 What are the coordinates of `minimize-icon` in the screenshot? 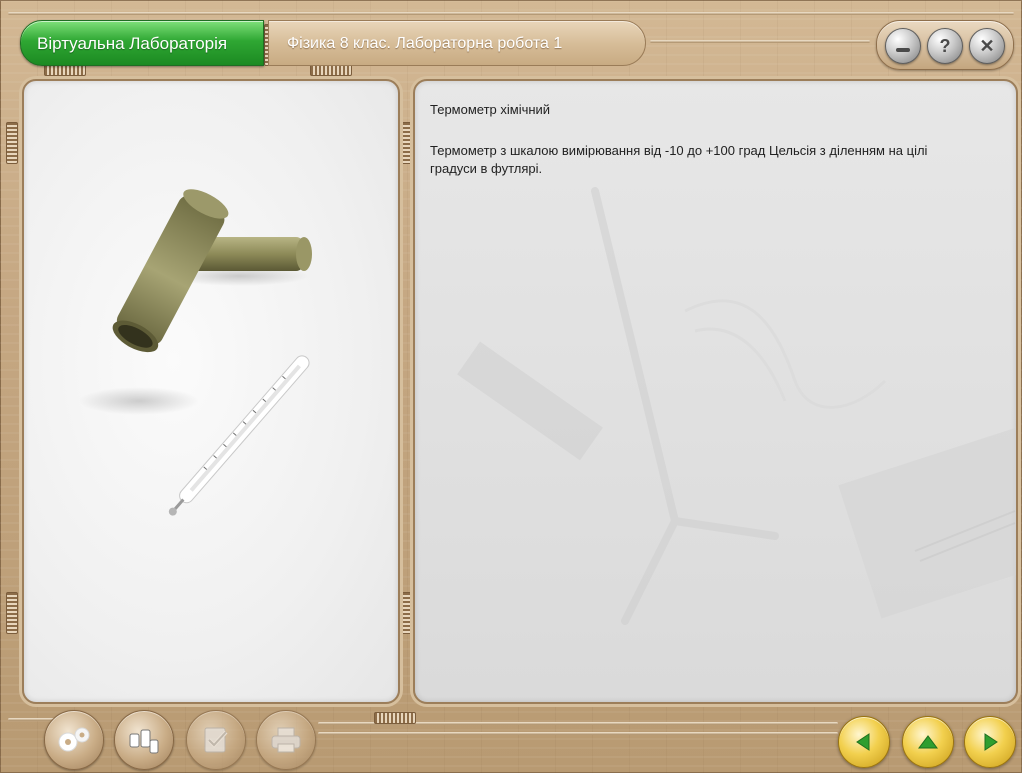 It's located at (903, 50).